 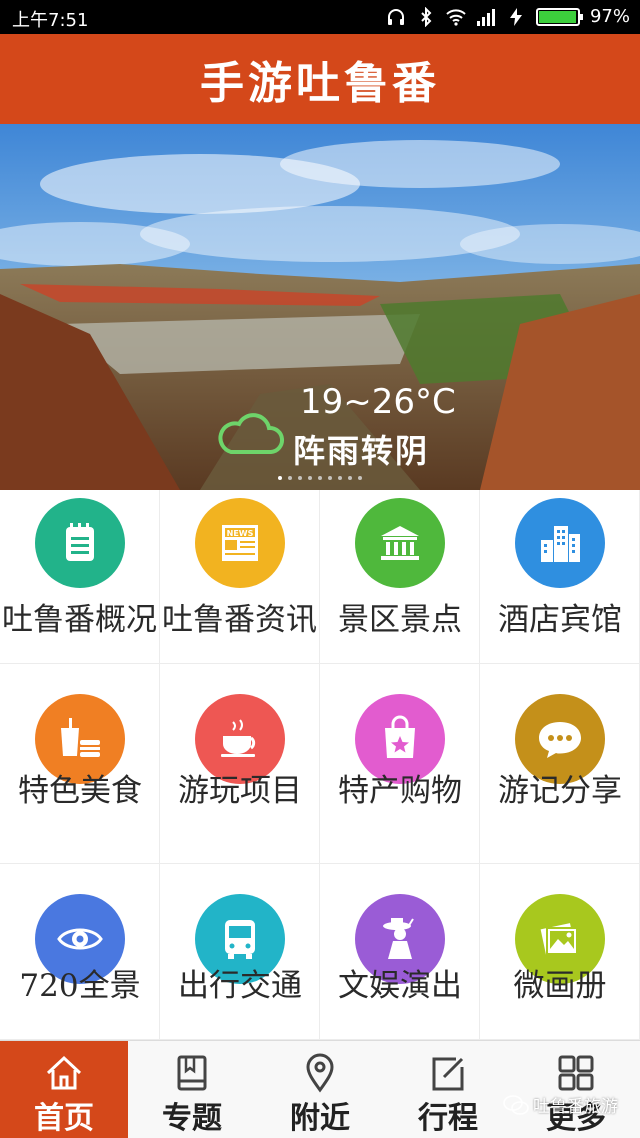 I want to click on grid-item: NEWS 吐鲁番资讯, so click(x=240, y=577).